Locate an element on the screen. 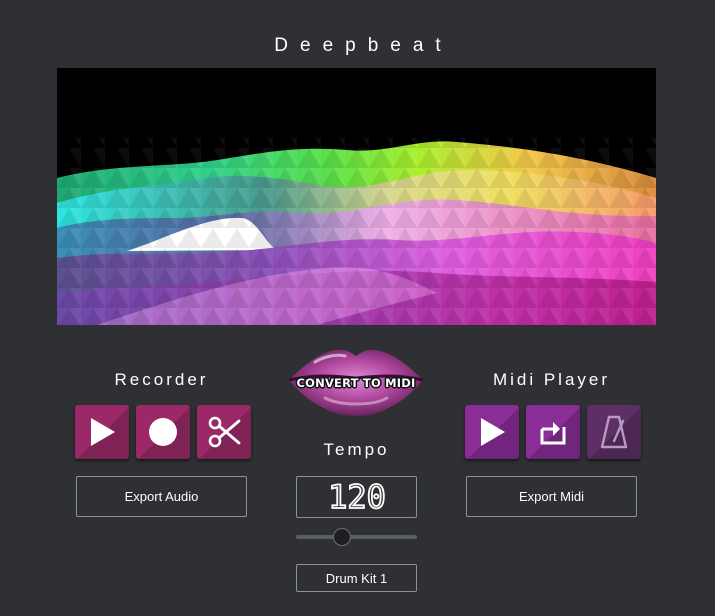  tempo-slider is located at coordinates (356, 537).